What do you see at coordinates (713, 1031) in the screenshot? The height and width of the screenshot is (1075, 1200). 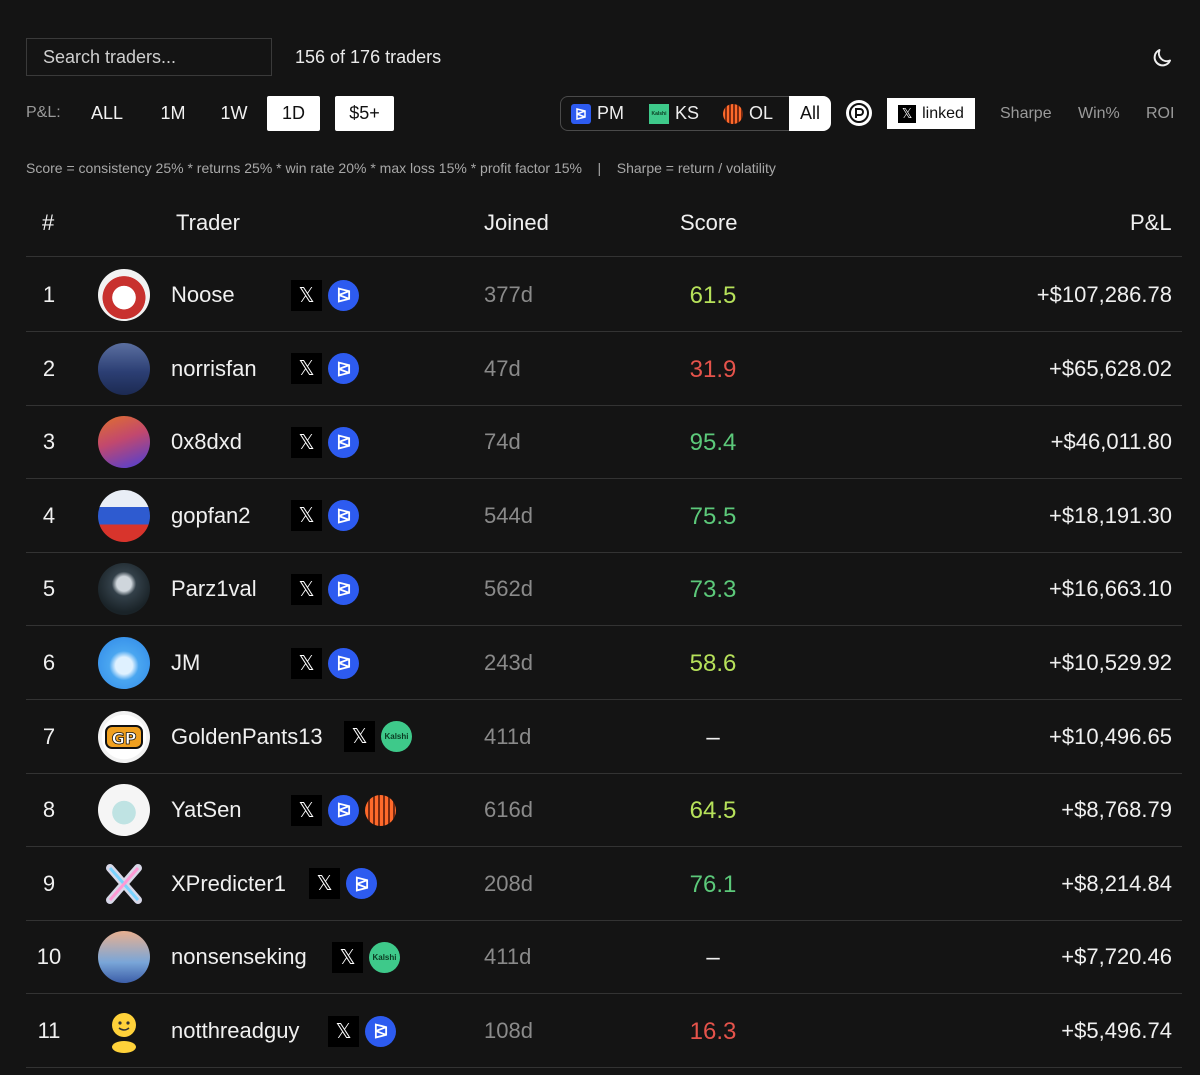 I see `score-cell: 16.3` at bounding box center [713, 1031].